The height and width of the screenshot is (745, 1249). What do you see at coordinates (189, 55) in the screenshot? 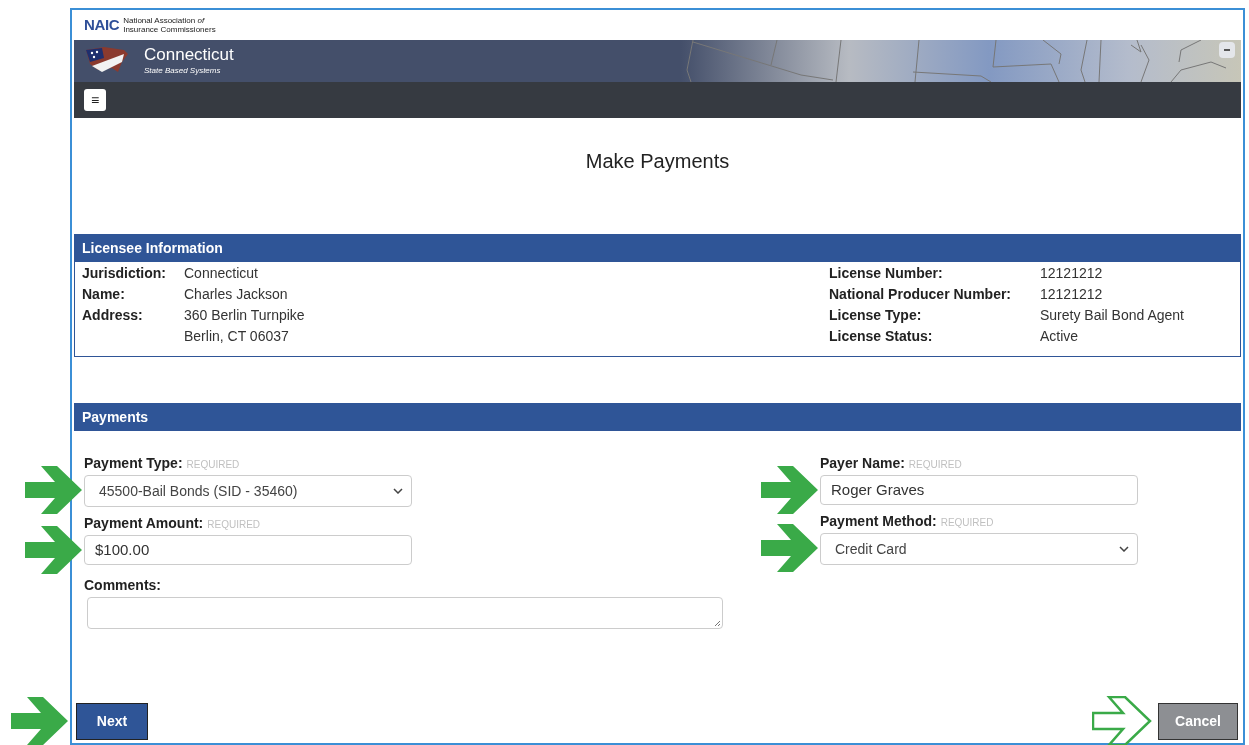
I see `state-name: Connecticut` at bounding box center [189, 55].